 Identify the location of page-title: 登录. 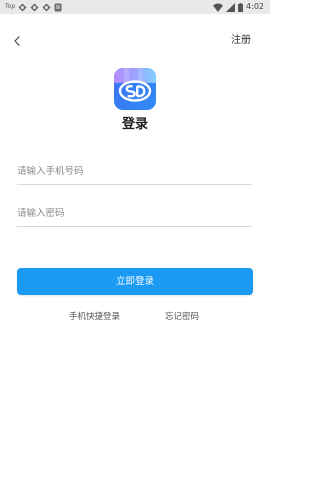
(134, 124).